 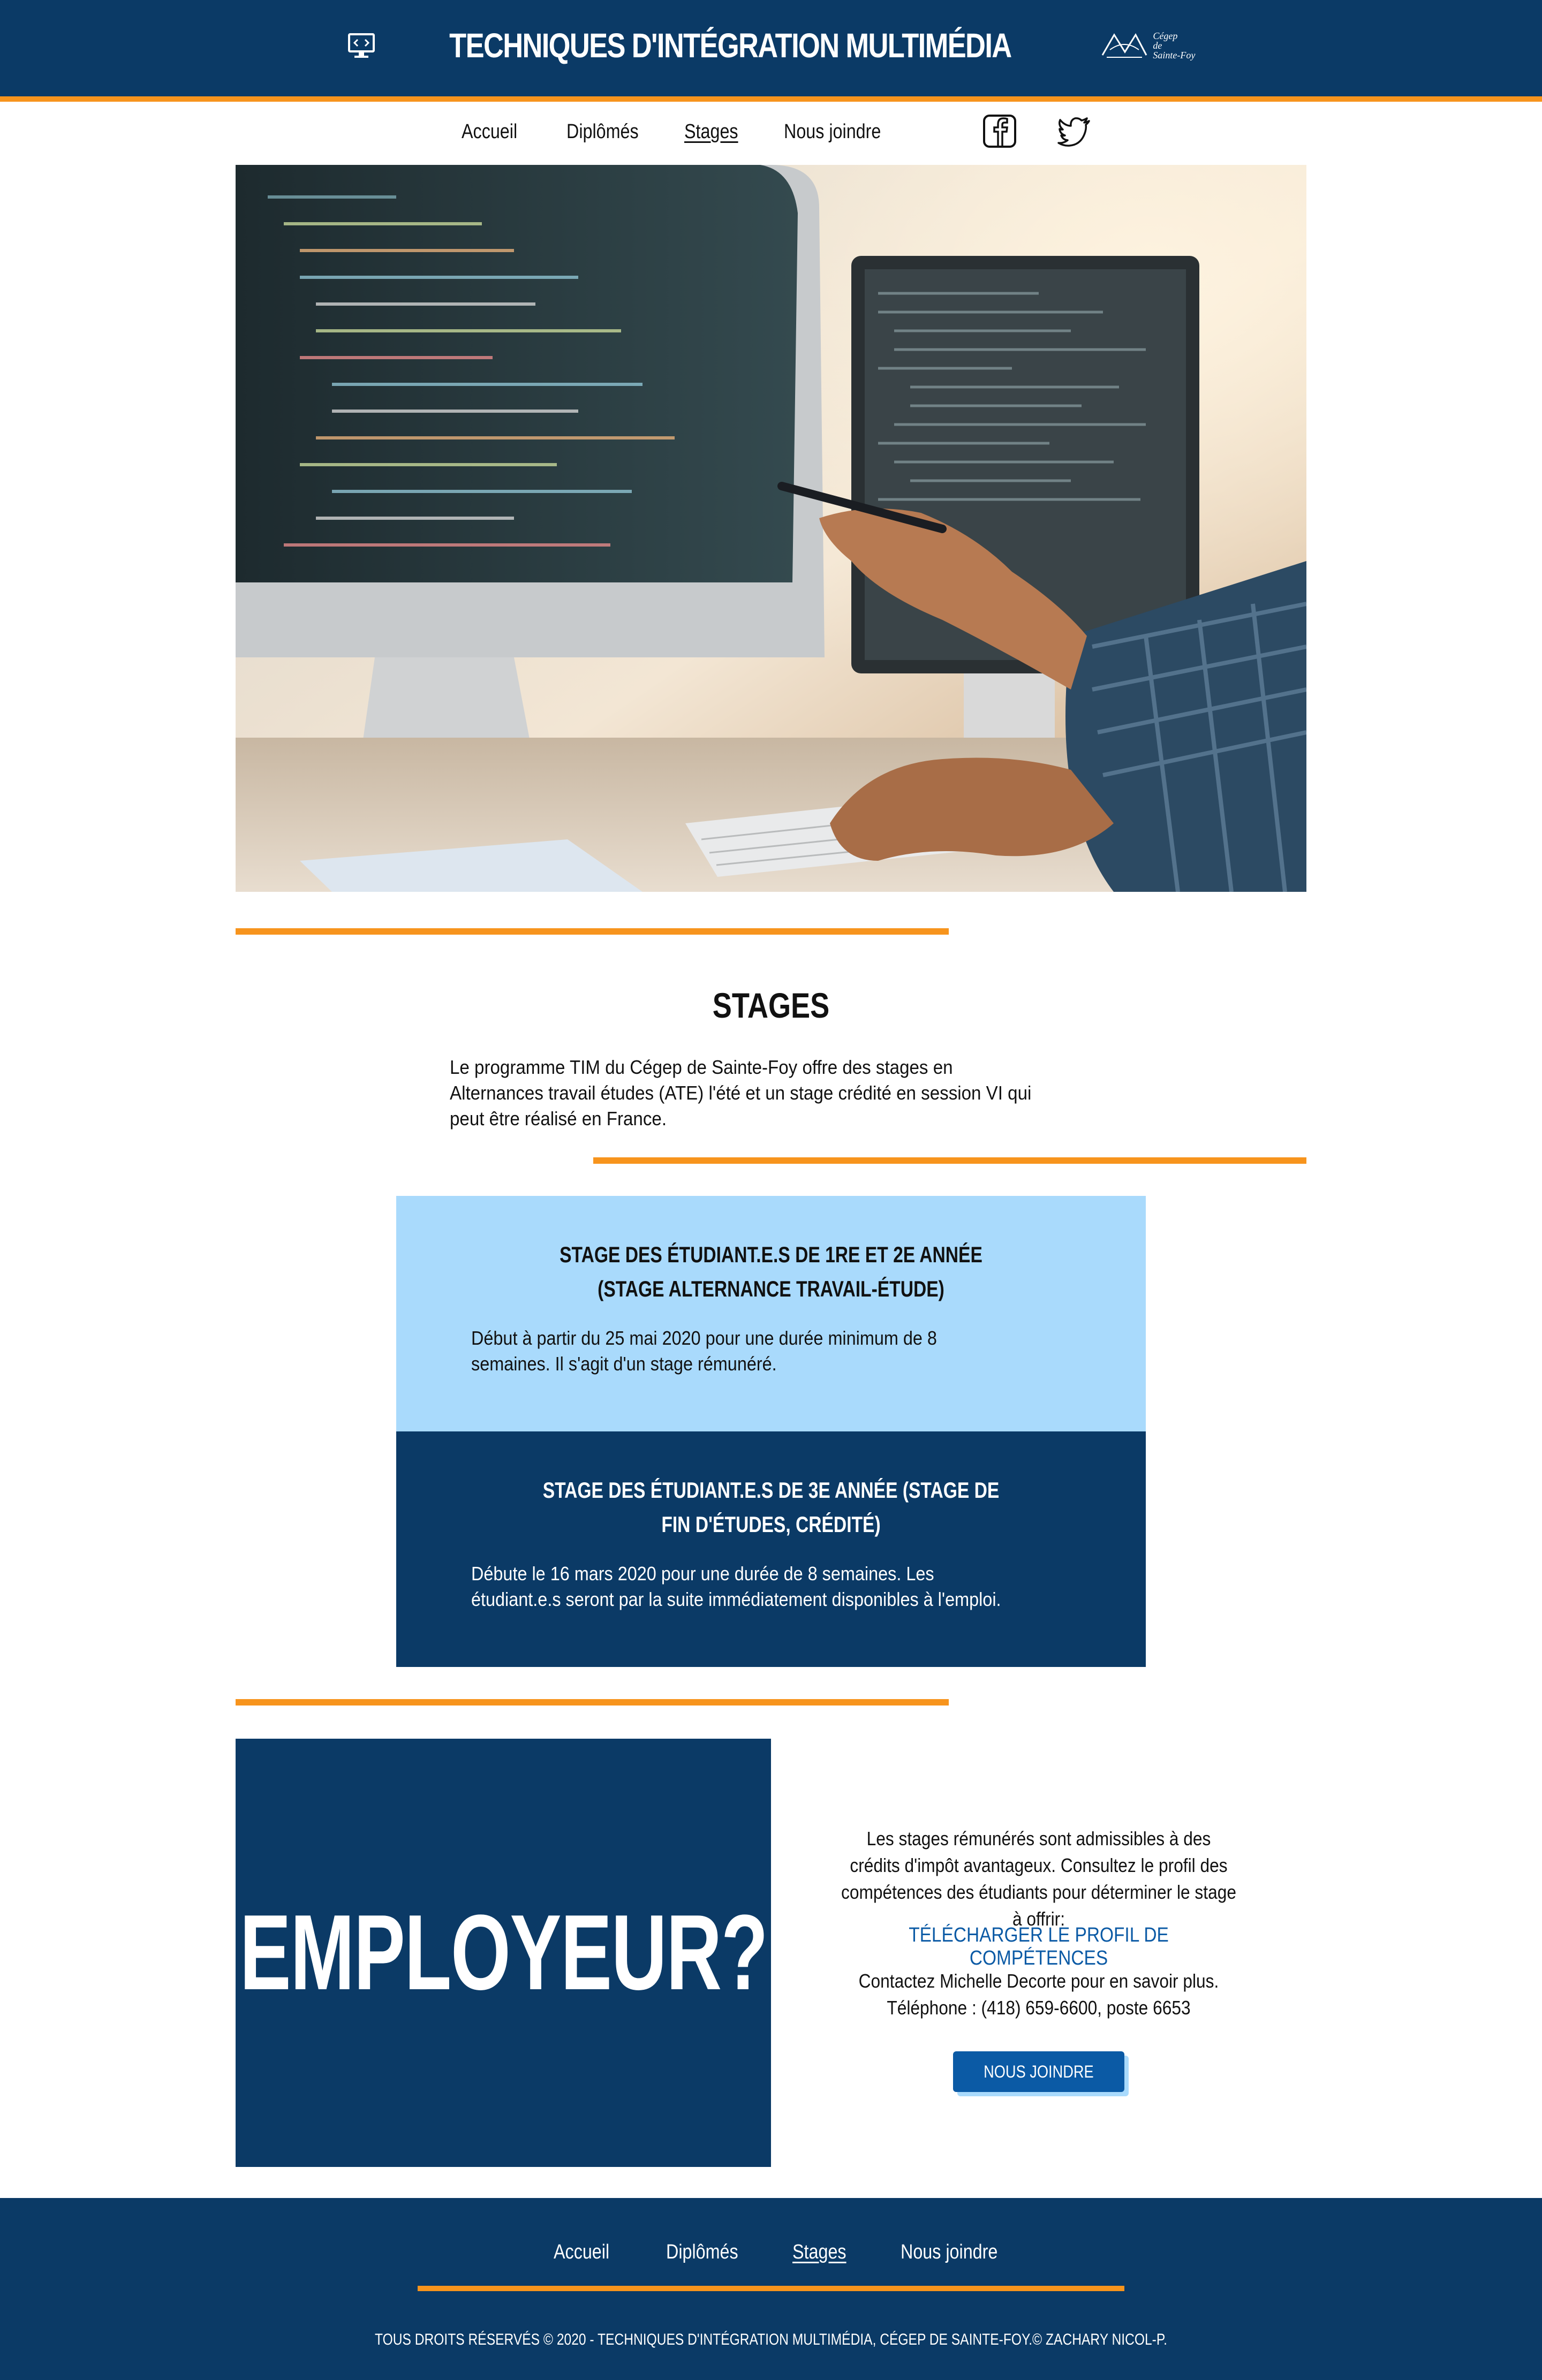 I want to click on site-title: TECHNIQUES D'INTÉGRATION MULTIMÉDIA, so click(x=730, y=45).